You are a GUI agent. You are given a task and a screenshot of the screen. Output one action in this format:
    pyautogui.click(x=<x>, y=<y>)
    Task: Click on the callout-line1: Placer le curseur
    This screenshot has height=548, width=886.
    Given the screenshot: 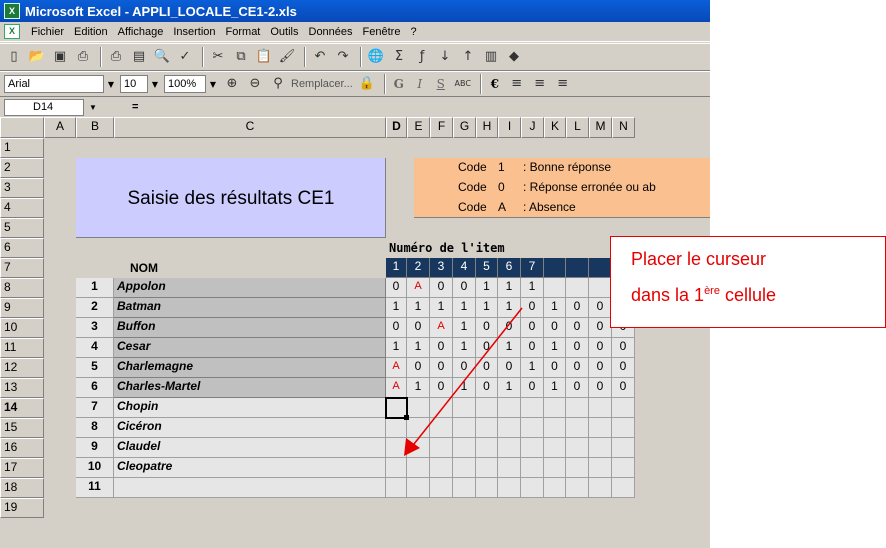 What is the action you would take?
    pyautogui.click(x=699, y=259)
    